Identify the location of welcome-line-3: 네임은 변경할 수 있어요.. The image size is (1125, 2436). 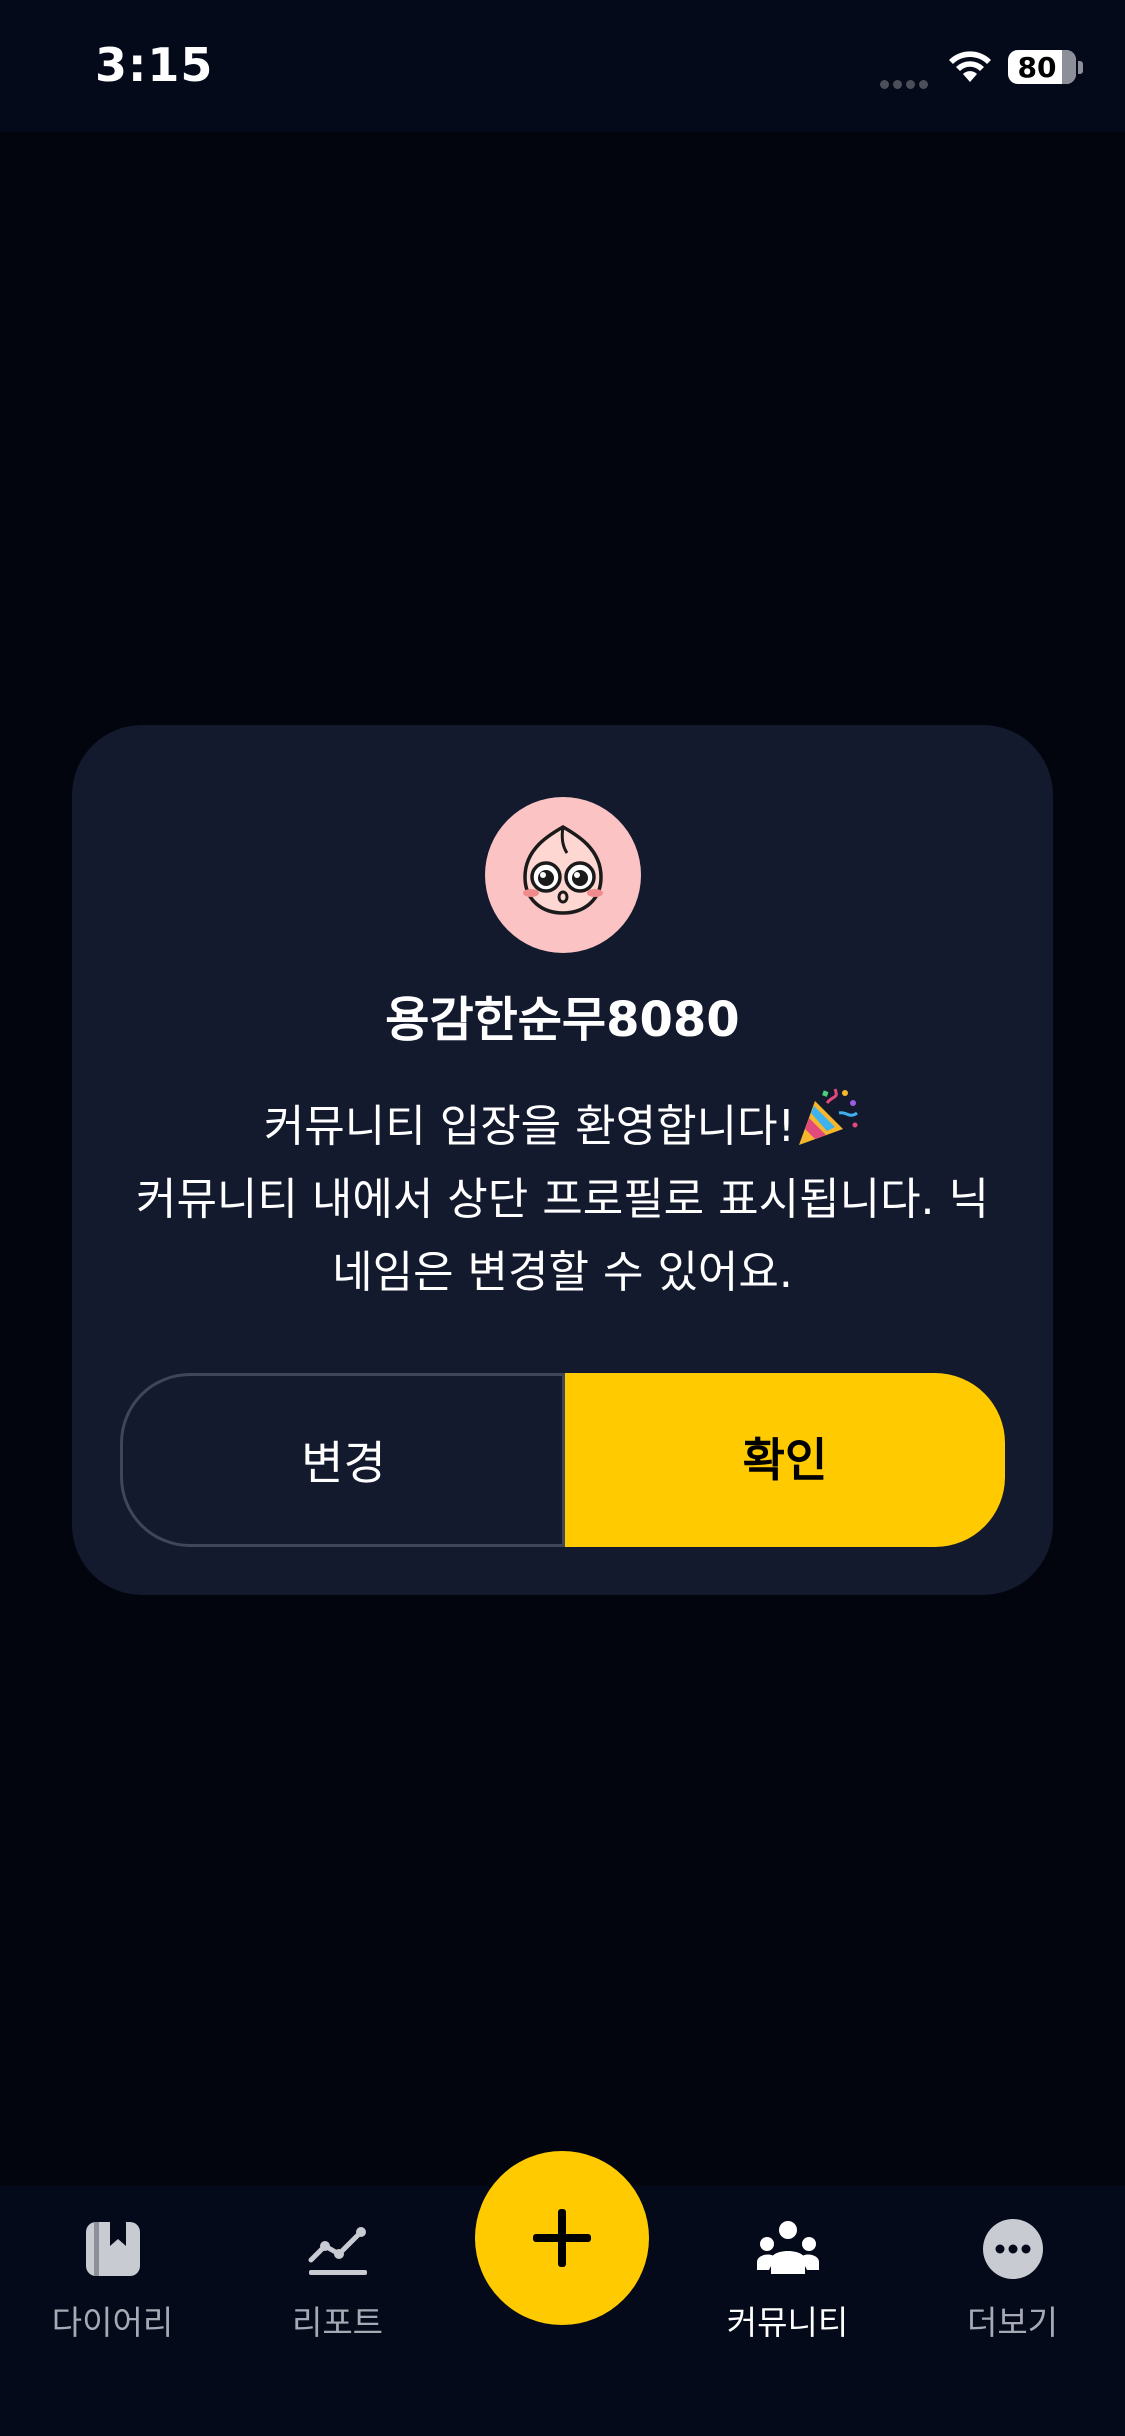
(562, 1272).